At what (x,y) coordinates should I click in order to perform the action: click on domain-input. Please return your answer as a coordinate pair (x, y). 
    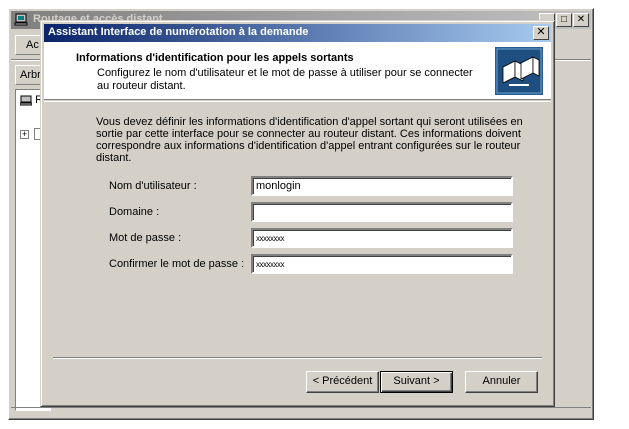
    Looking at the image, I should click on (382, 212).